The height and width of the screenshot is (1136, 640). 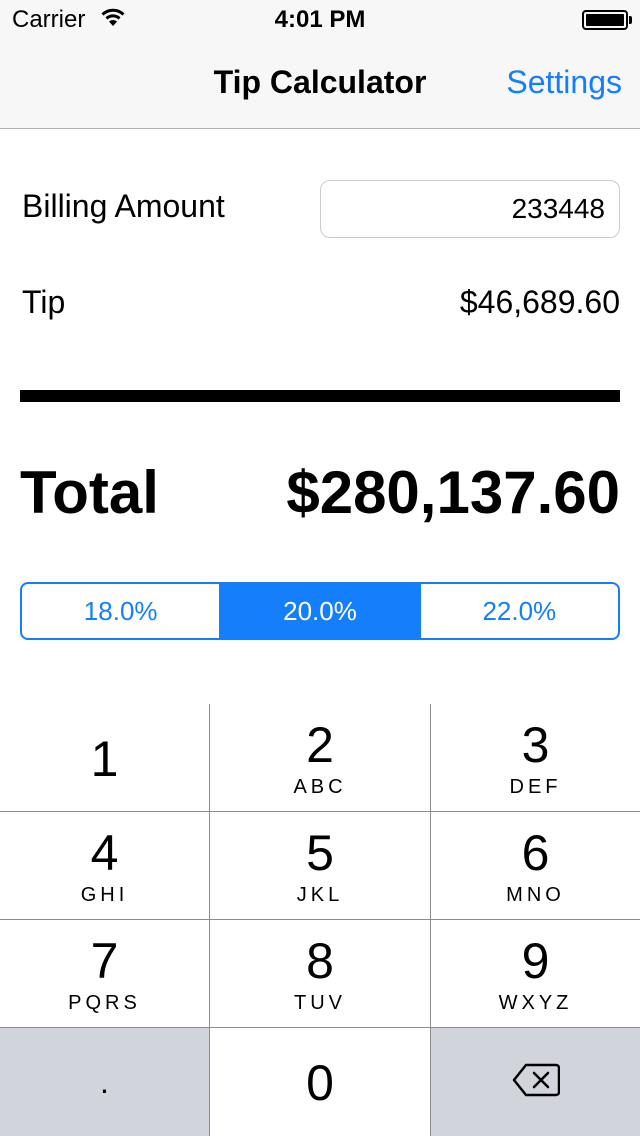 I want to click on key-3: 3 DEF, so click(x=535, y=757).